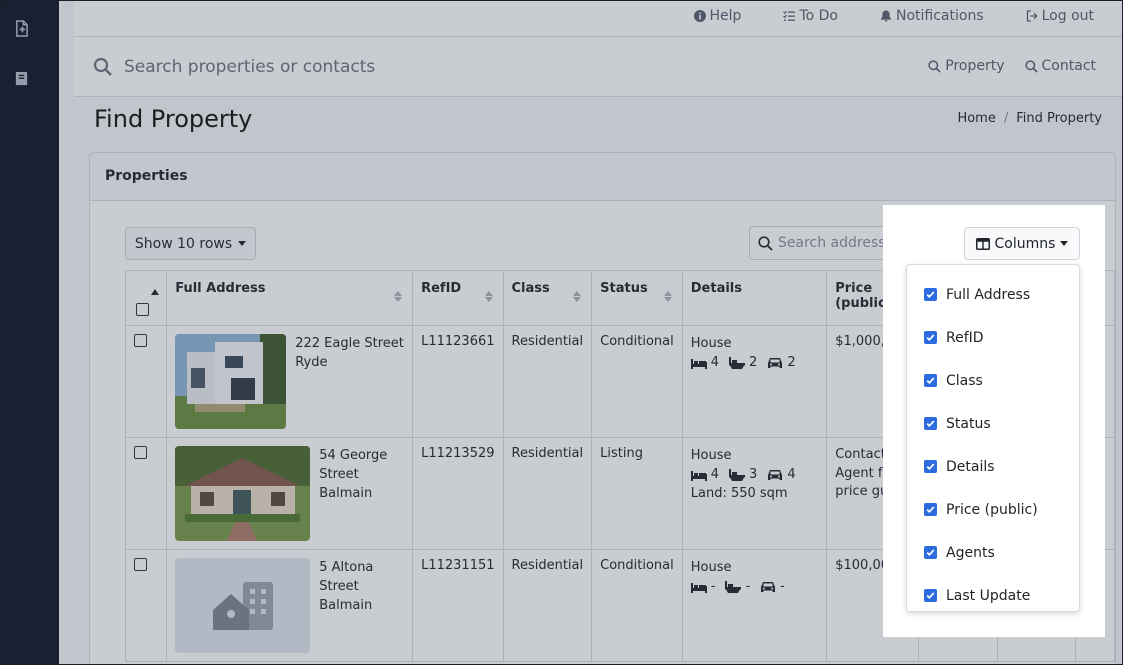  Describe the element at coordinates (458, 605) in the screenshot. I see `refid-cell: L11231151` at that location.